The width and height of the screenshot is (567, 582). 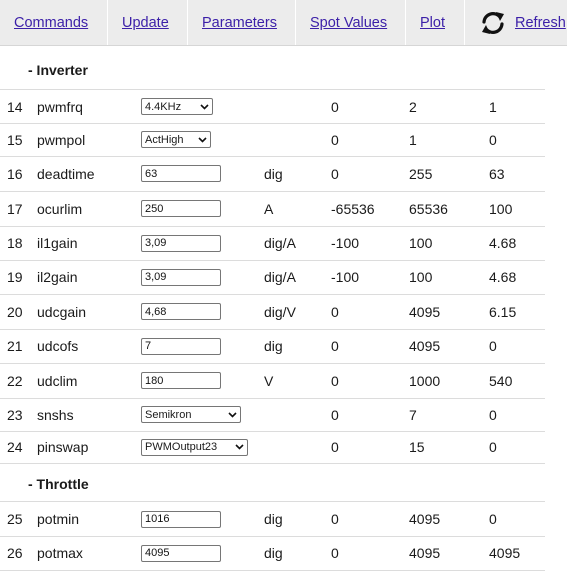 I want to click on refresh-icon, so click(x=493, y=23).